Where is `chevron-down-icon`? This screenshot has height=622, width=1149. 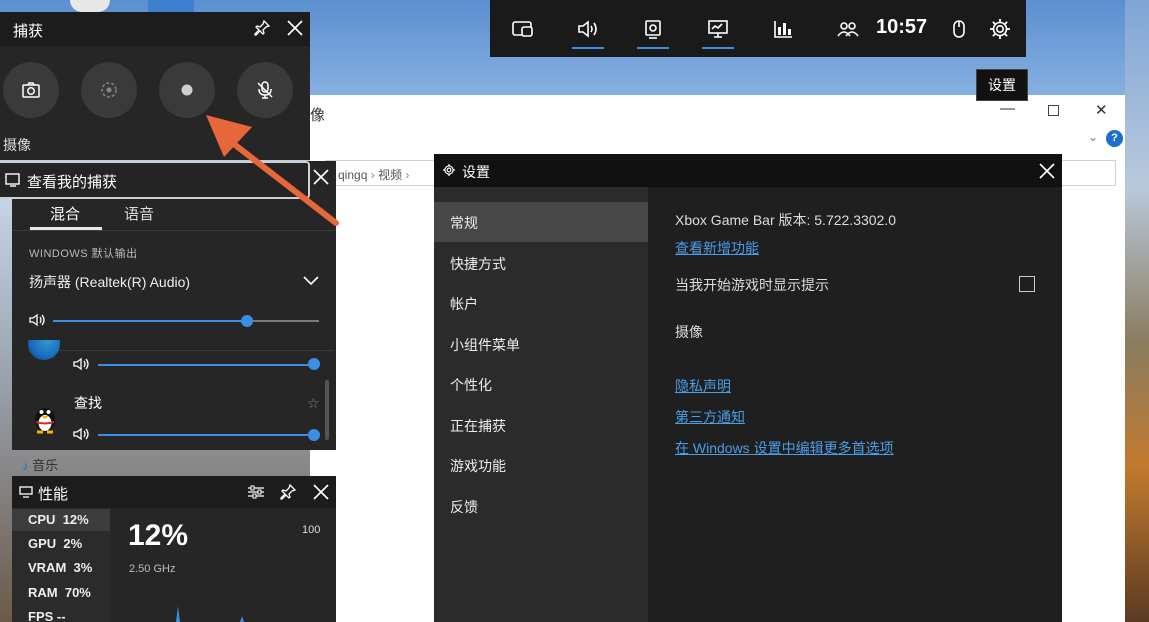
chevron-down-icon is located at coordinates (311, 280).